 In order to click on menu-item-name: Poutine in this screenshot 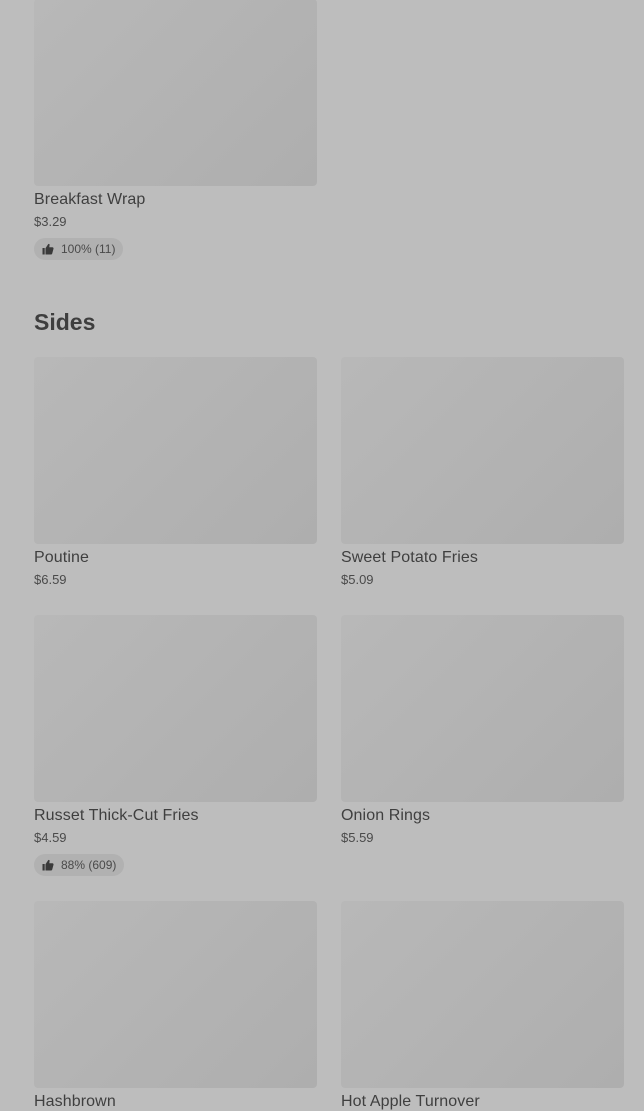, I will do `click(61, 557)`.